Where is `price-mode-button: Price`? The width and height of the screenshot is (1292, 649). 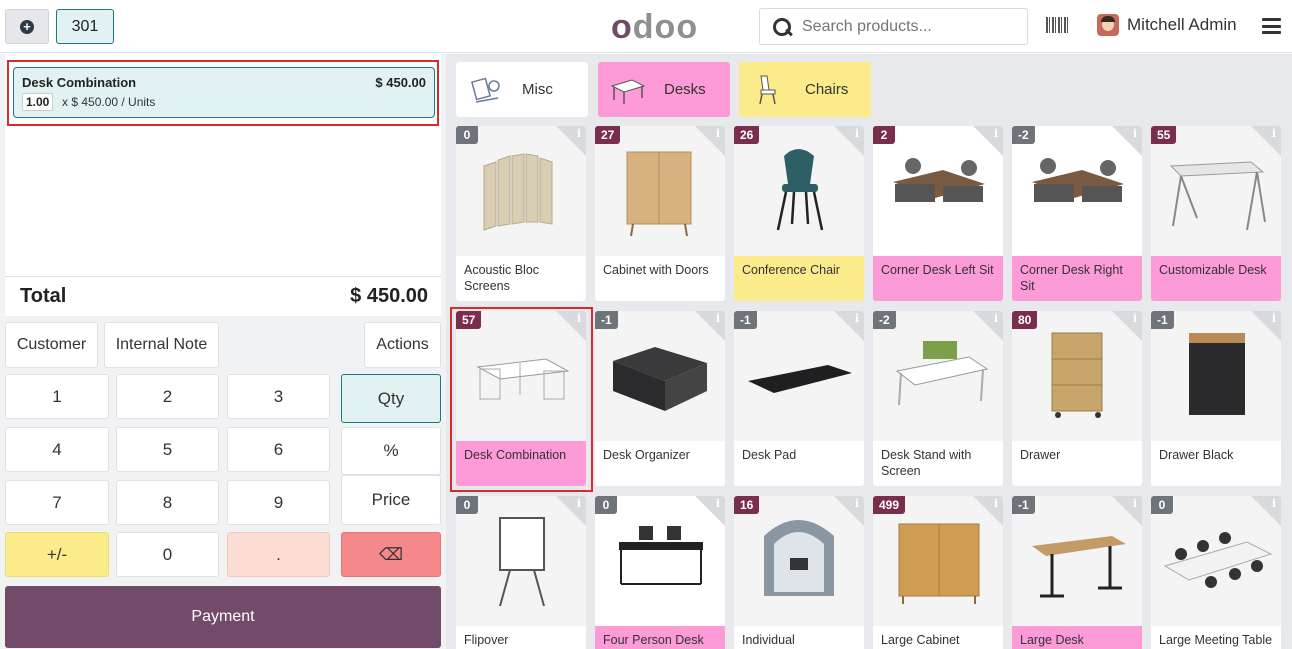
price-mode-button: Price is located at coordinates (391, 500).